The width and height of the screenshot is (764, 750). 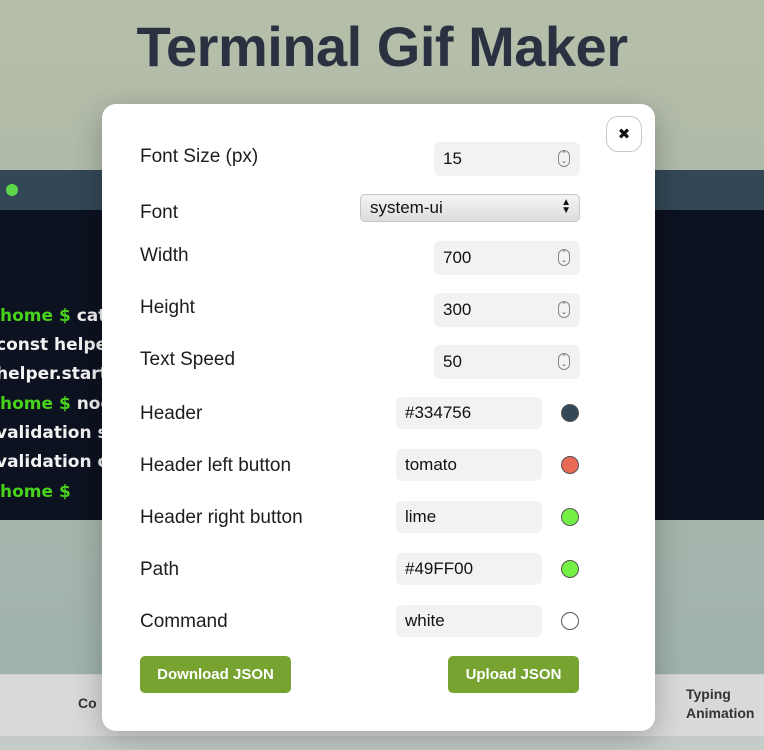 I want to click on header-color-value: #334756, so click(x=438, y=412).